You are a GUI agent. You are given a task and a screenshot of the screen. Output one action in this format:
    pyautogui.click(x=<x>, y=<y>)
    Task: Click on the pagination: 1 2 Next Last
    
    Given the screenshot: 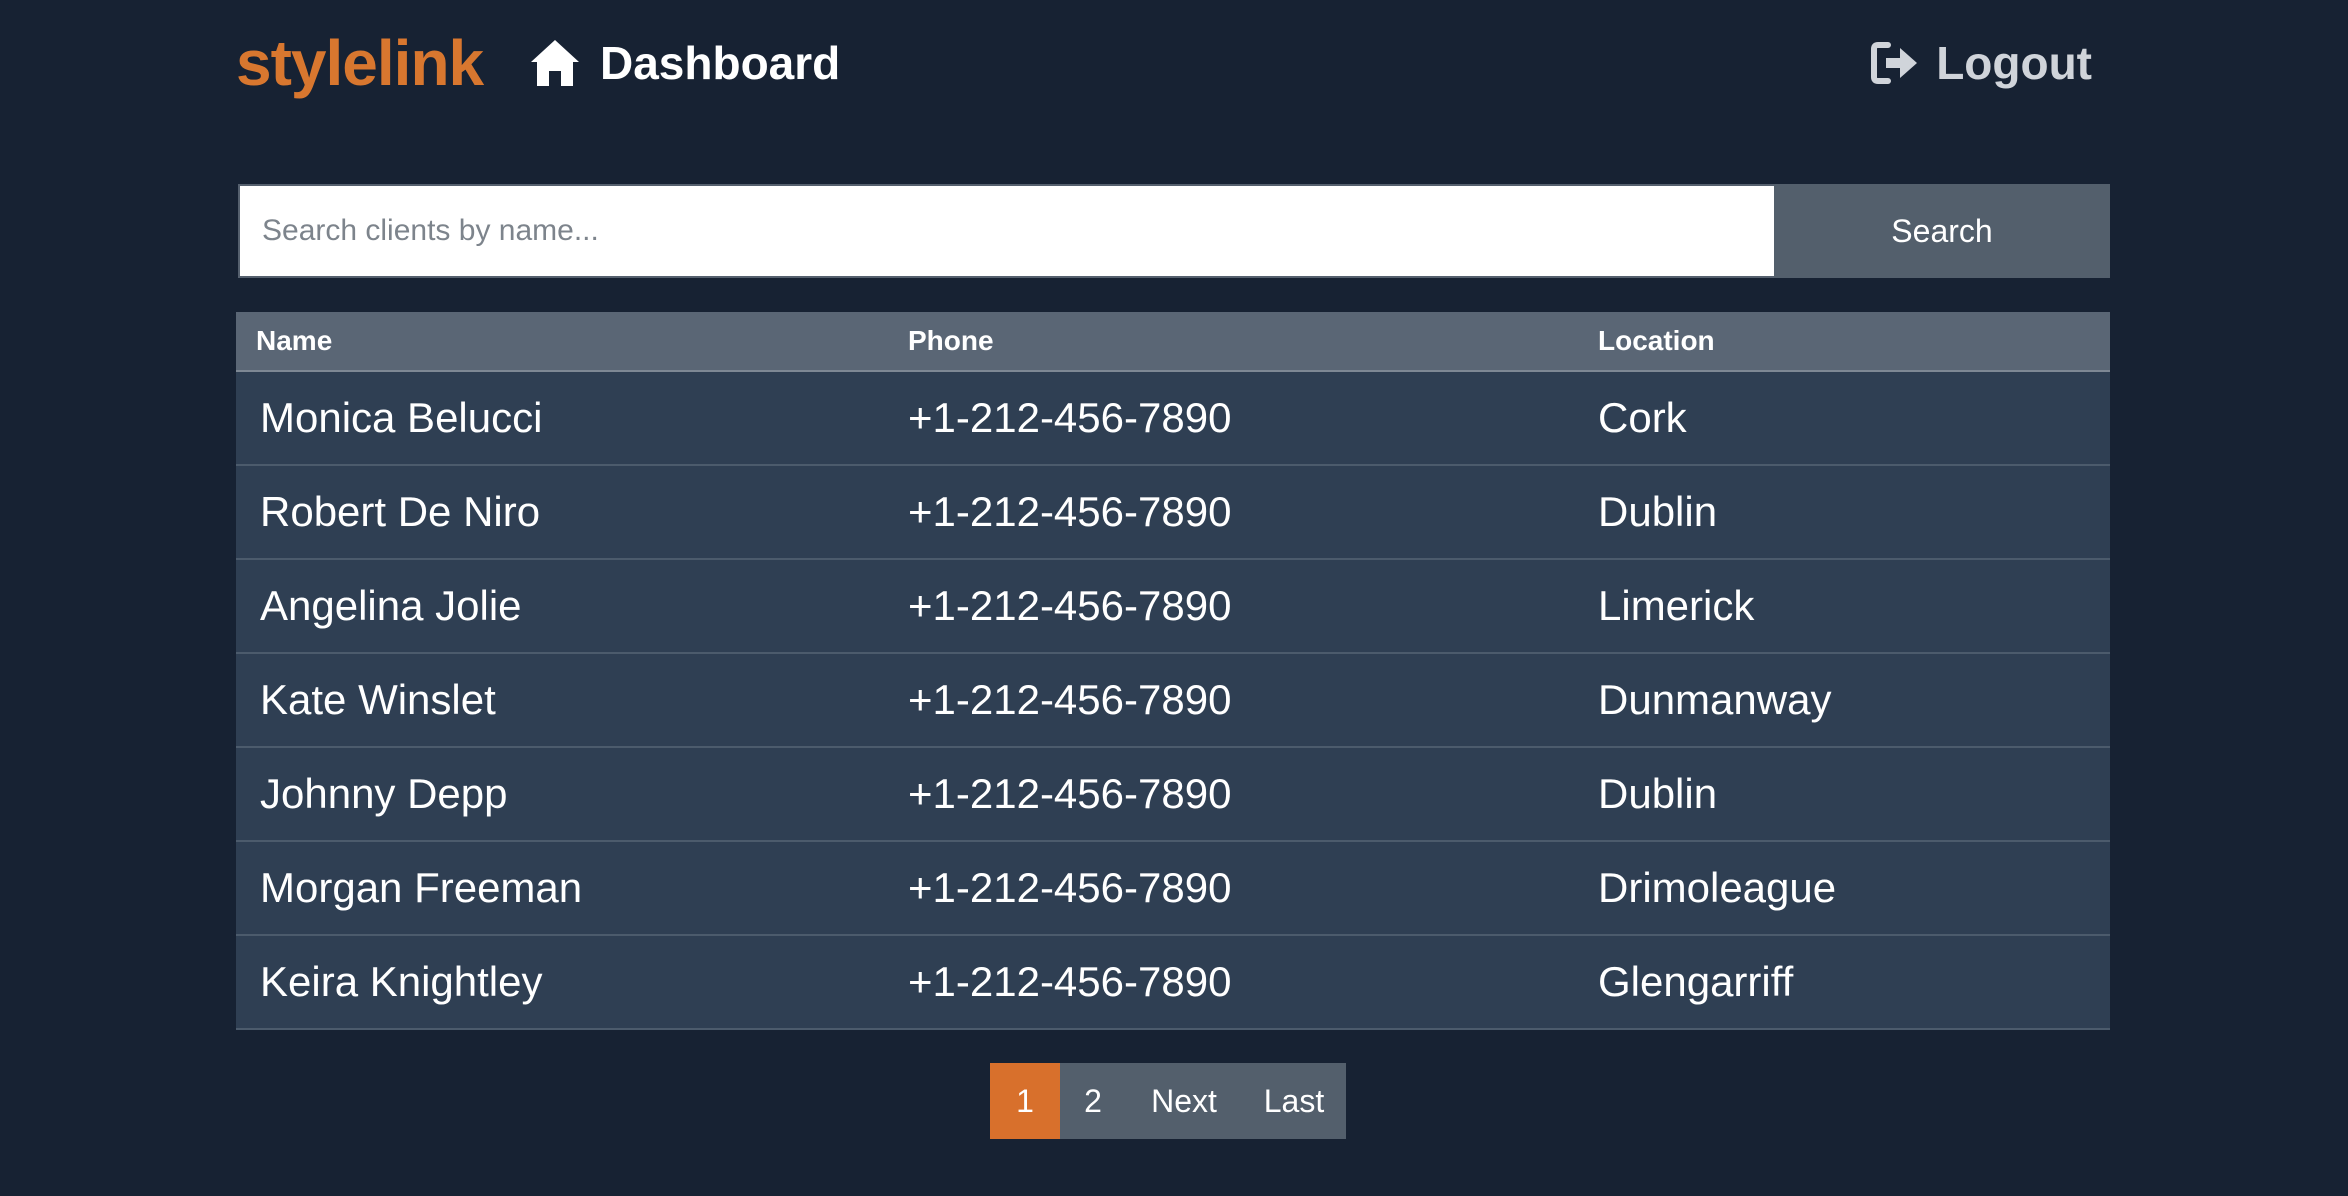 What is the action you would take?
    pyautogui.click(x=1168, y=1101)
    